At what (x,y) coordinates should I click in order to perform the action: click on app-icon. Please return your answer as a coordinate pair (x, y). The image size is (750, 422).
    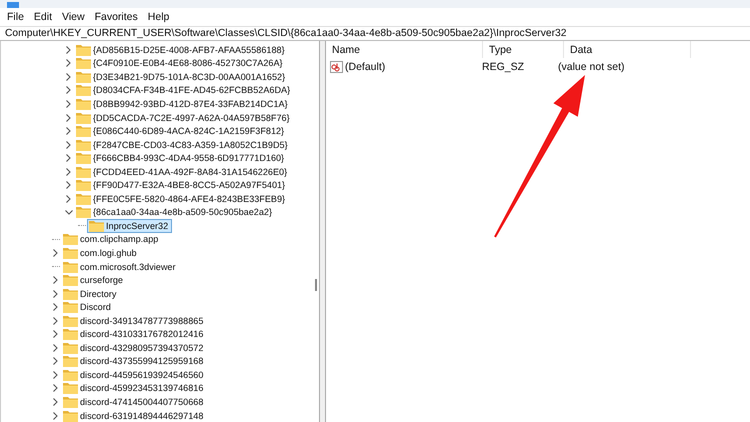
    Looking at the image, I should click on (13, 5).